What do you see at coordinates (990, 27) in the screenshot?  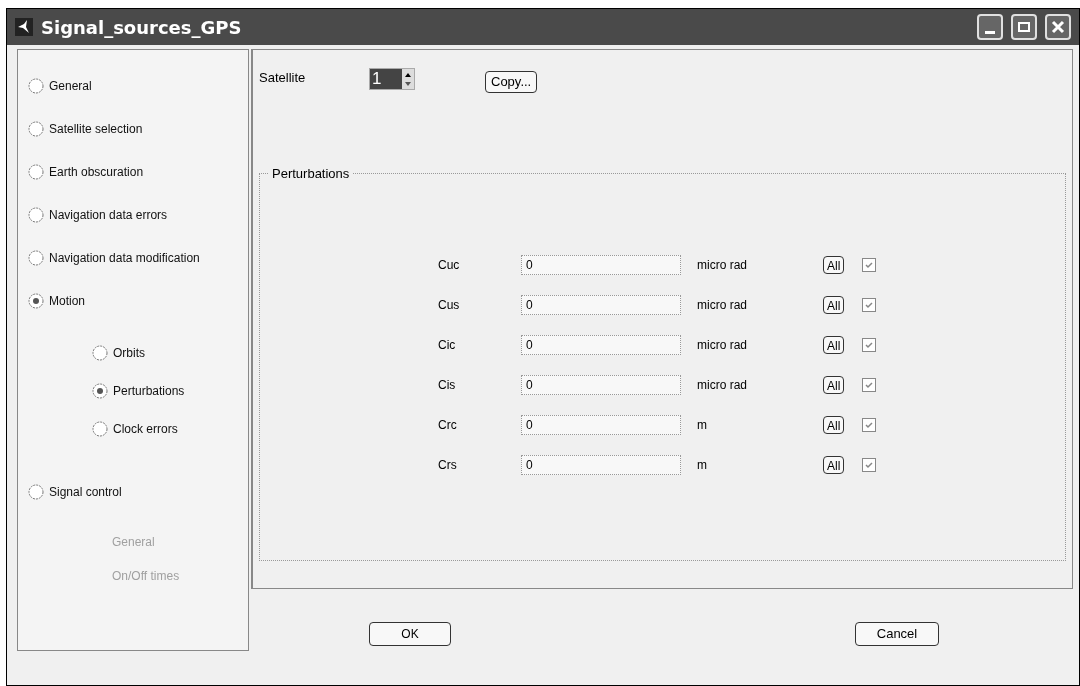 I see `minimize-button` at bounding box center [990, 27].